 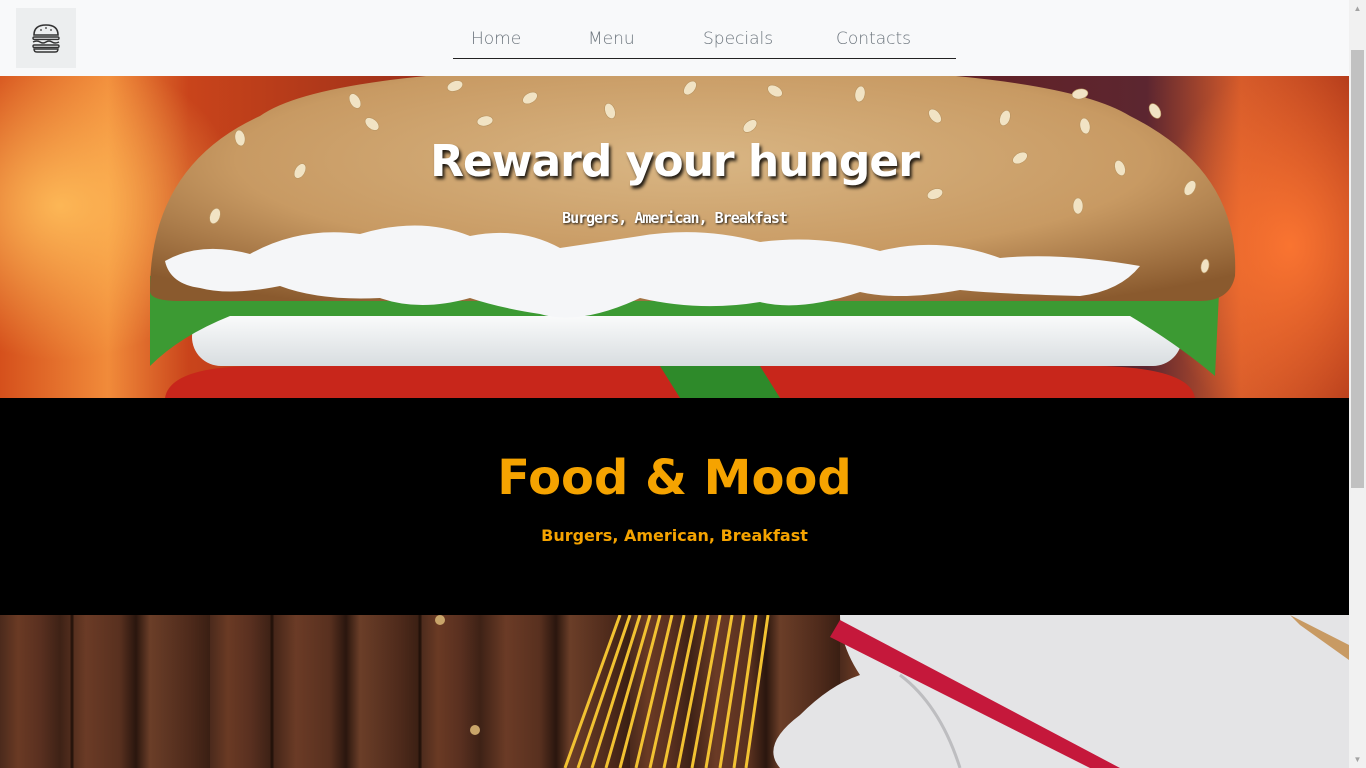 I want to click on logo-button, so click(x=46, y=38).